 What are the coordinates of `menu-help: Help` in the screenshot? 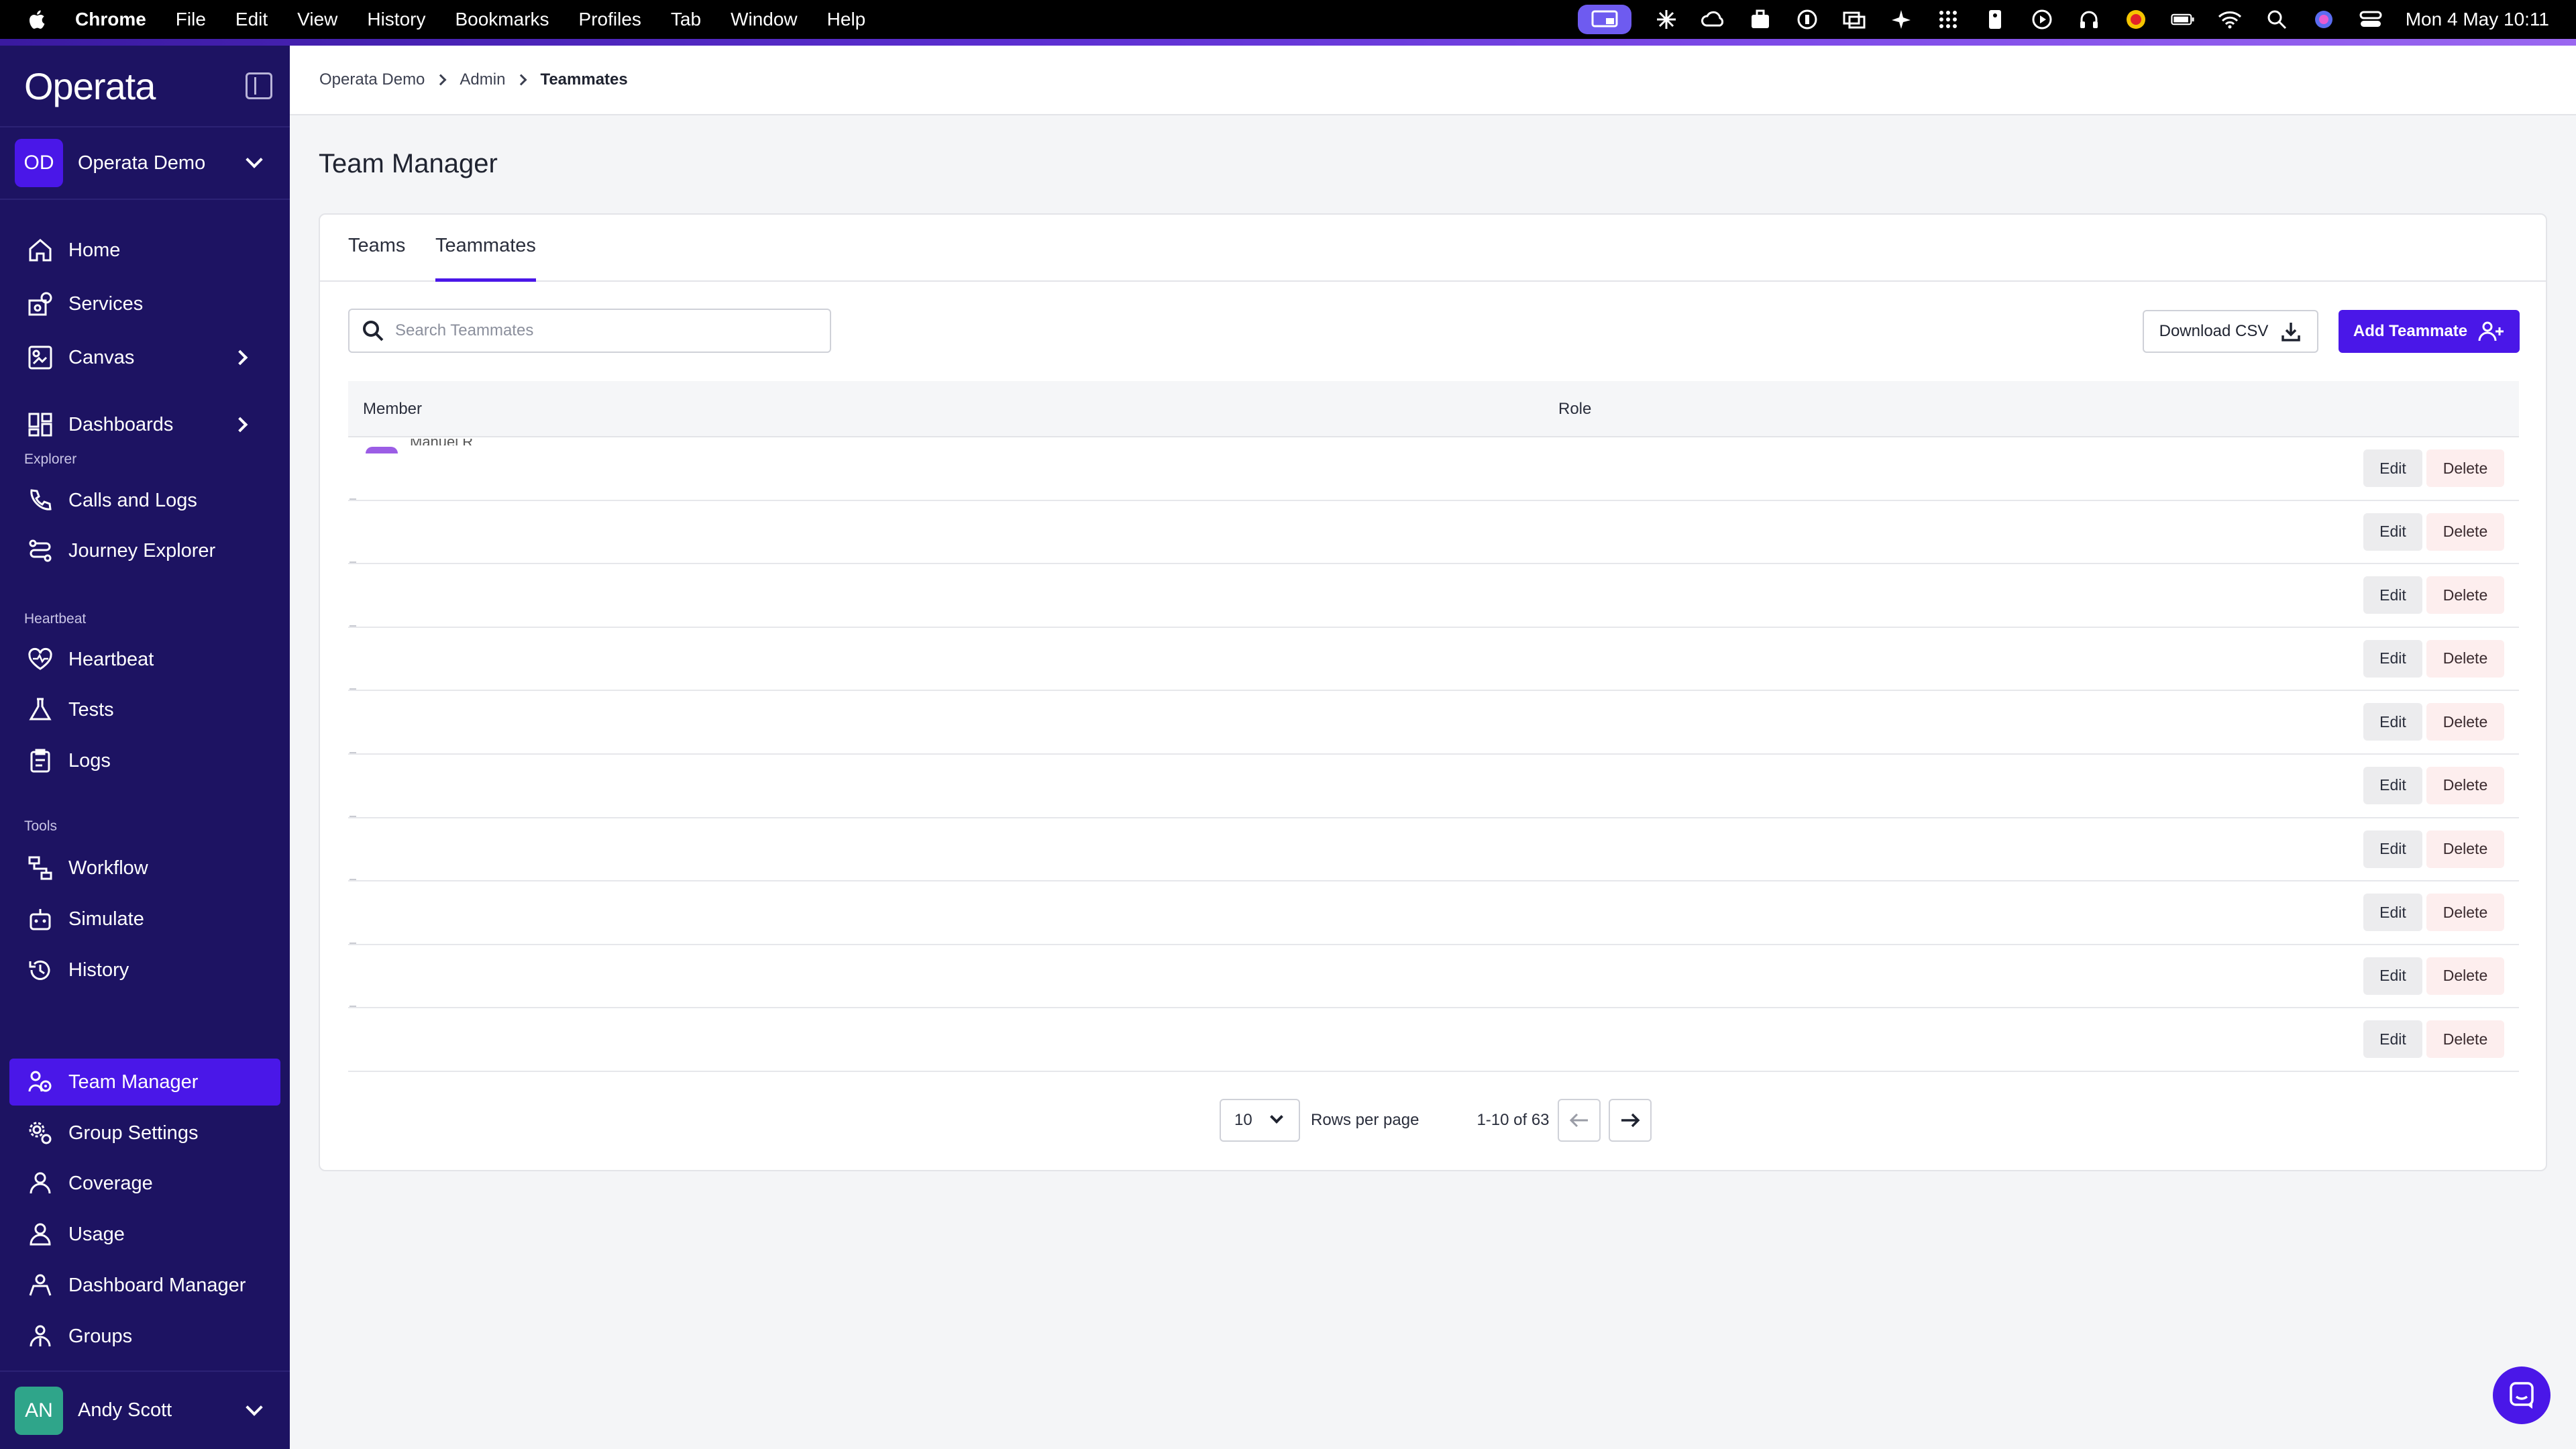 It's located at (846, 19).